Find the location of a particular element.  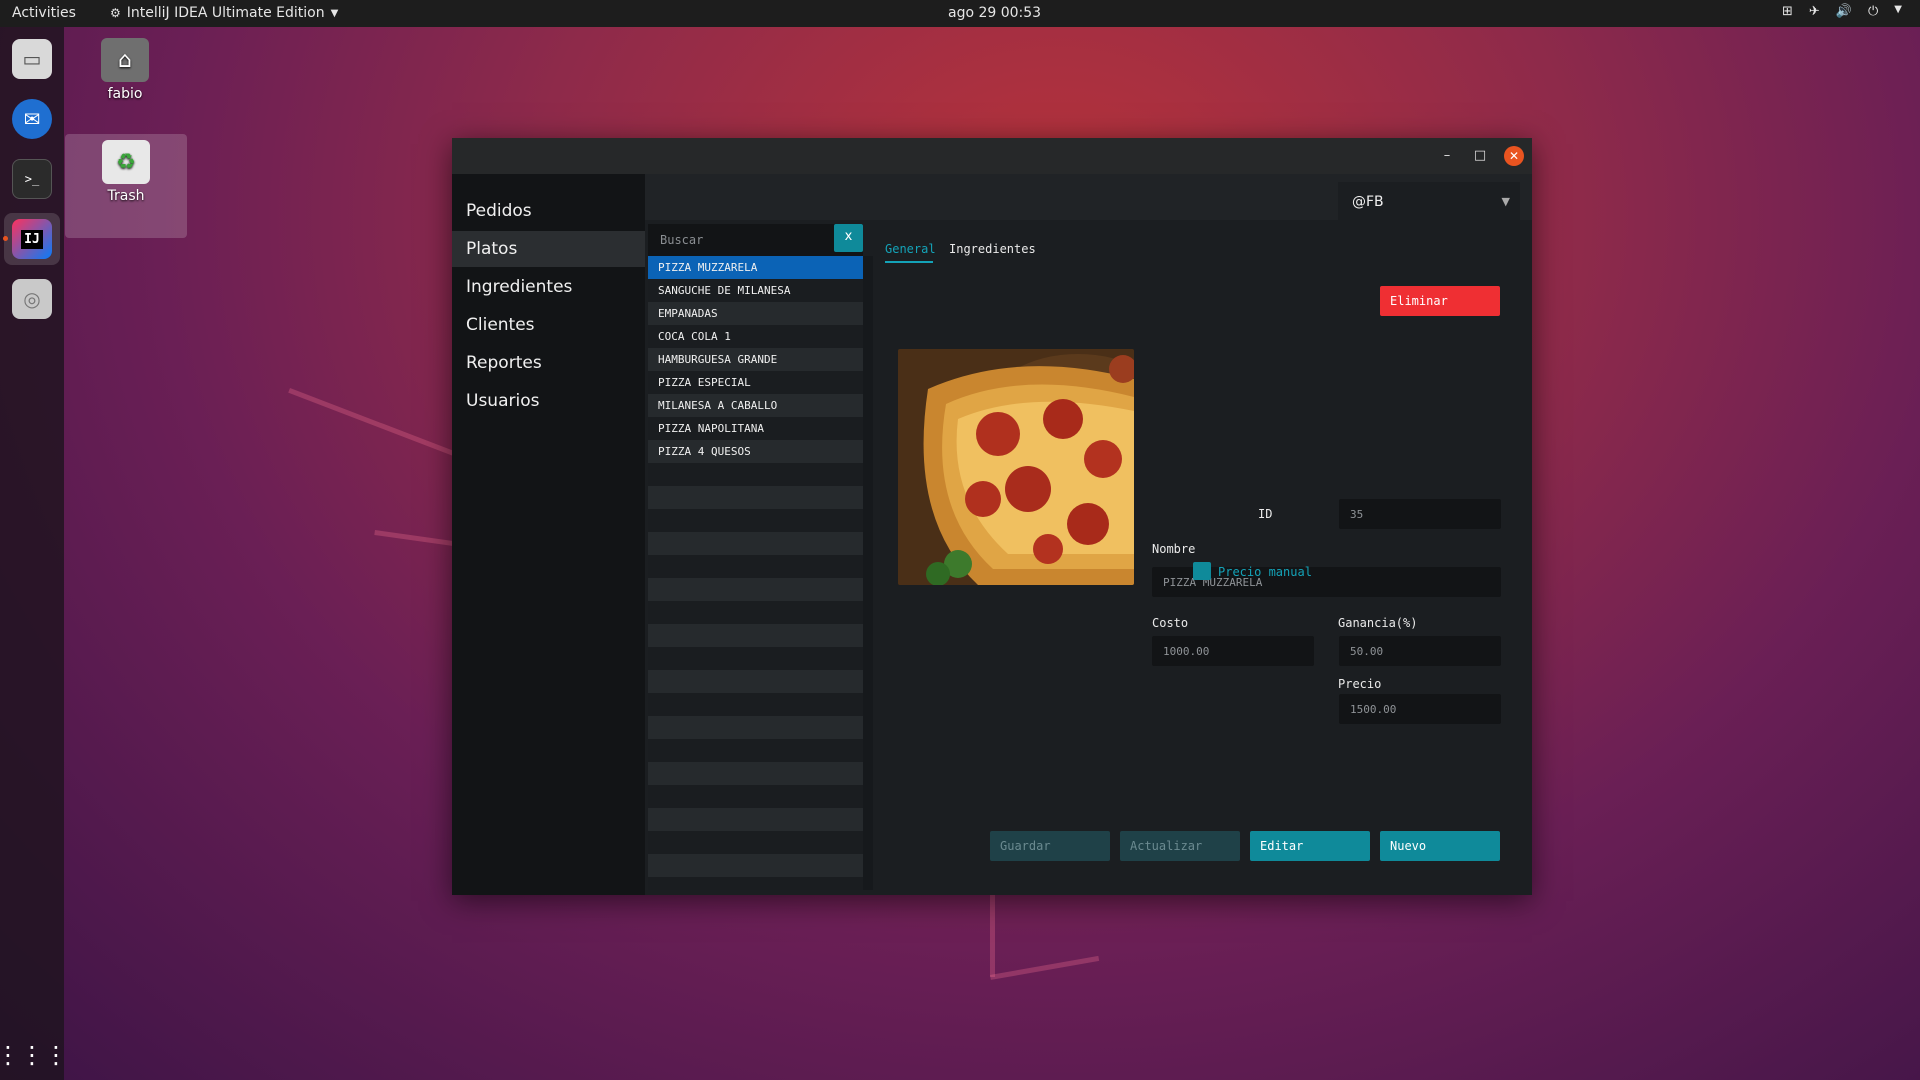

airplane-icon: ✈ is located at coordinates (1814, 11).